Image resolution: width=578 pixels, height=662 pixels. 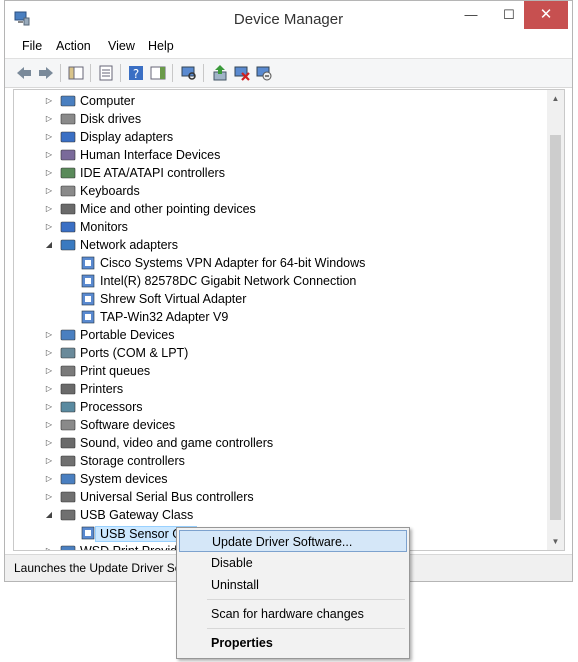 I want to click on show-hide-console-tree-icon, so click(x=76, y=73).